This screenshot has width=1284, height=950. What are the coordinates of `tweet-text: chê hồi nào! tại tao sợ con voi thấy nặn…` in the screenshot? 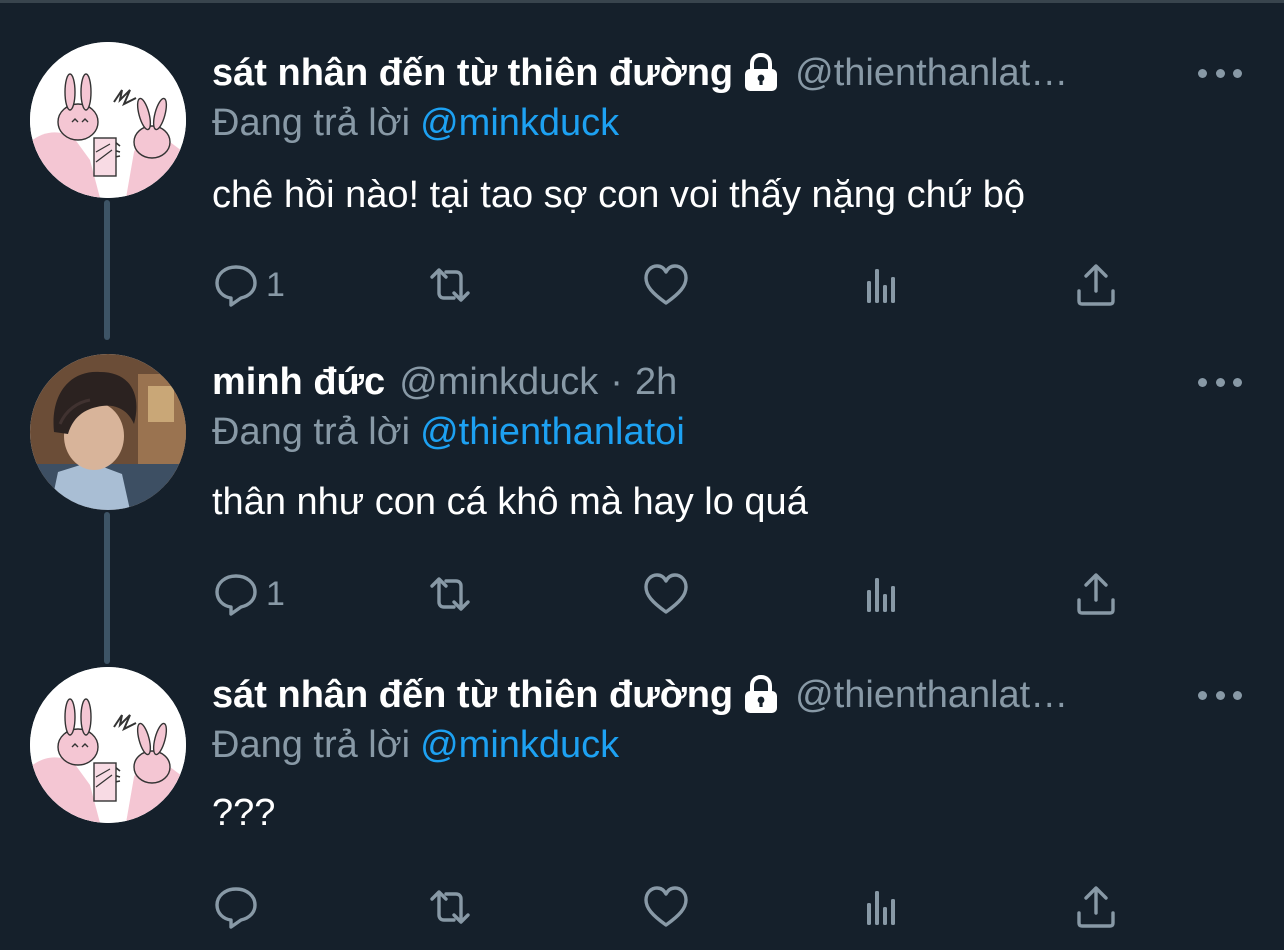 It's located at (618, 195).